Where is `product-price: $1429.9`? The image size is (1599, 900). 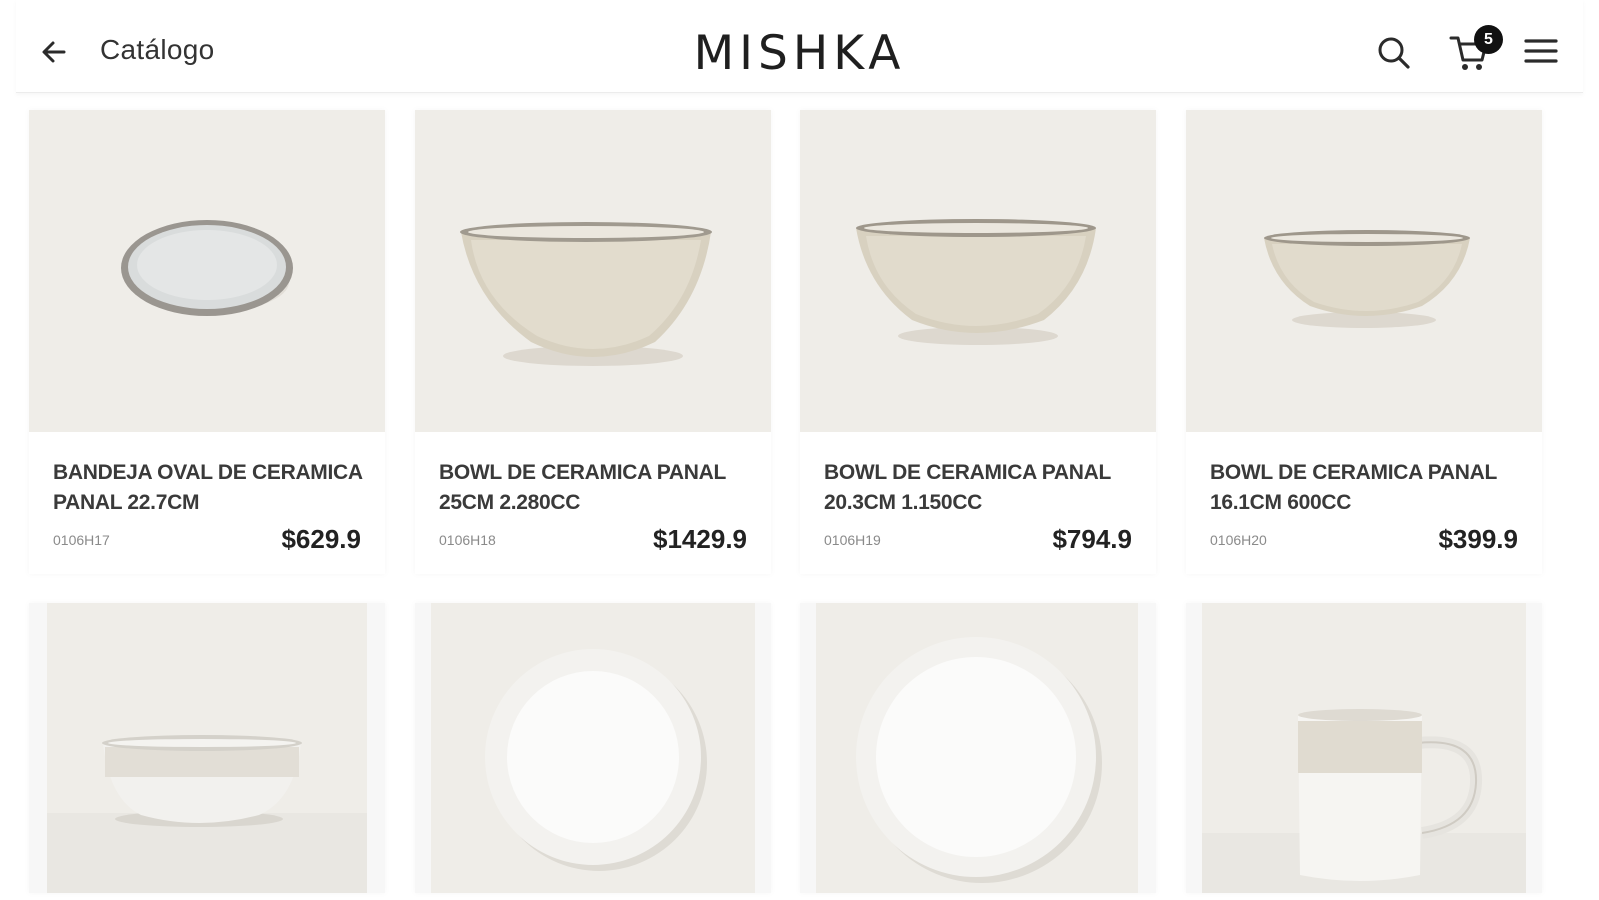
product-price: $1429.9 is located at coordinates (700, 539).